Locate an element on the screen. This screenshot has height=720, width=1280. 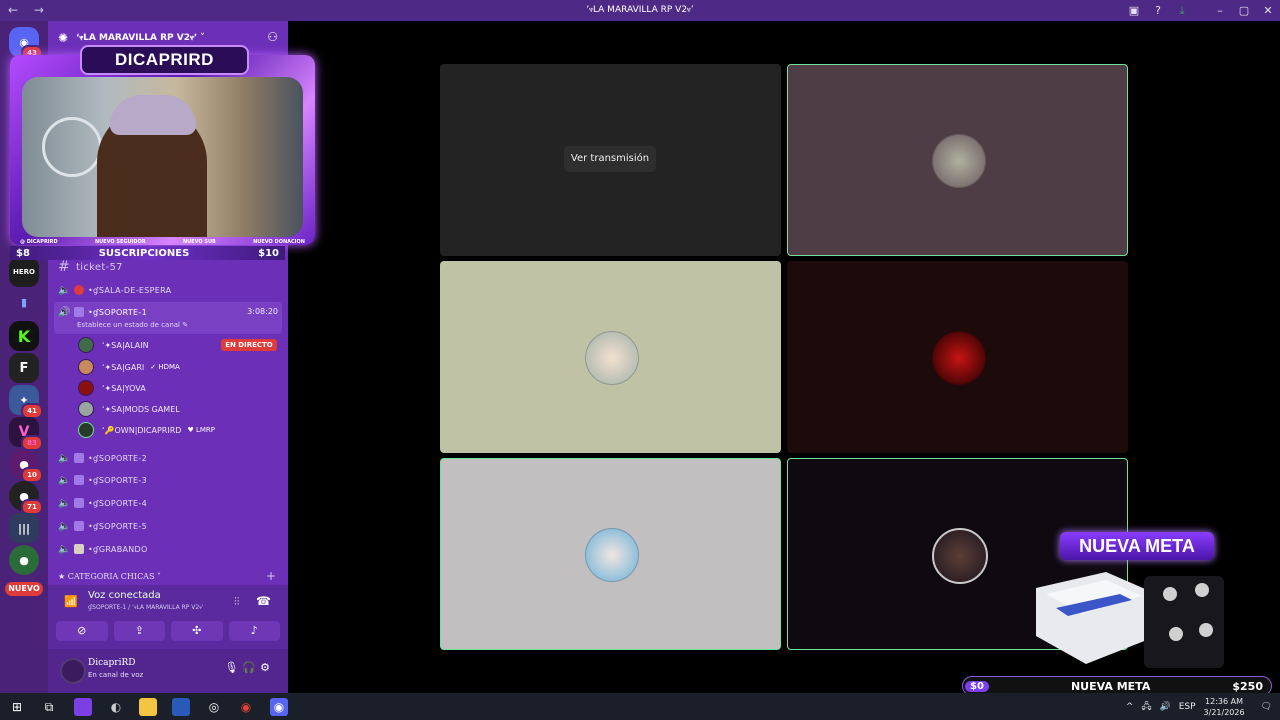
nuevo-pill: NUEVO is located at coordinates (24, 589).